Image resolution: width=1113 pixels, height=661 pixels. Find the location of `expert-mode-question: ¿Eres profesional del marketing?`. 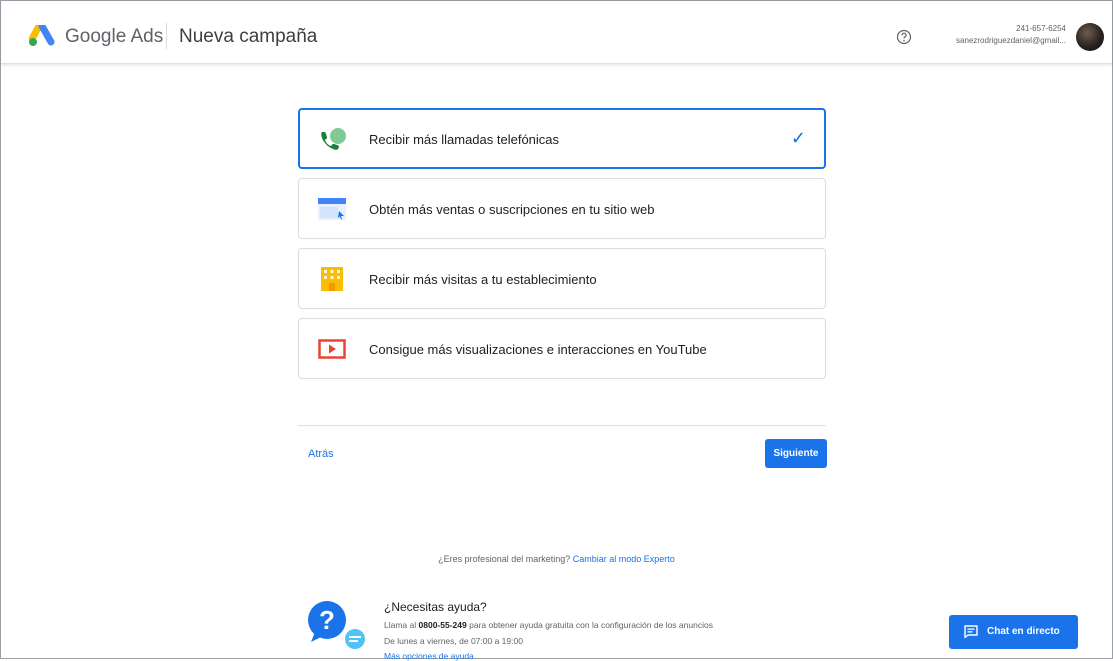

expert-mode-question: ¿Eres profesional del marketing? is located at coordinates (504, 559).